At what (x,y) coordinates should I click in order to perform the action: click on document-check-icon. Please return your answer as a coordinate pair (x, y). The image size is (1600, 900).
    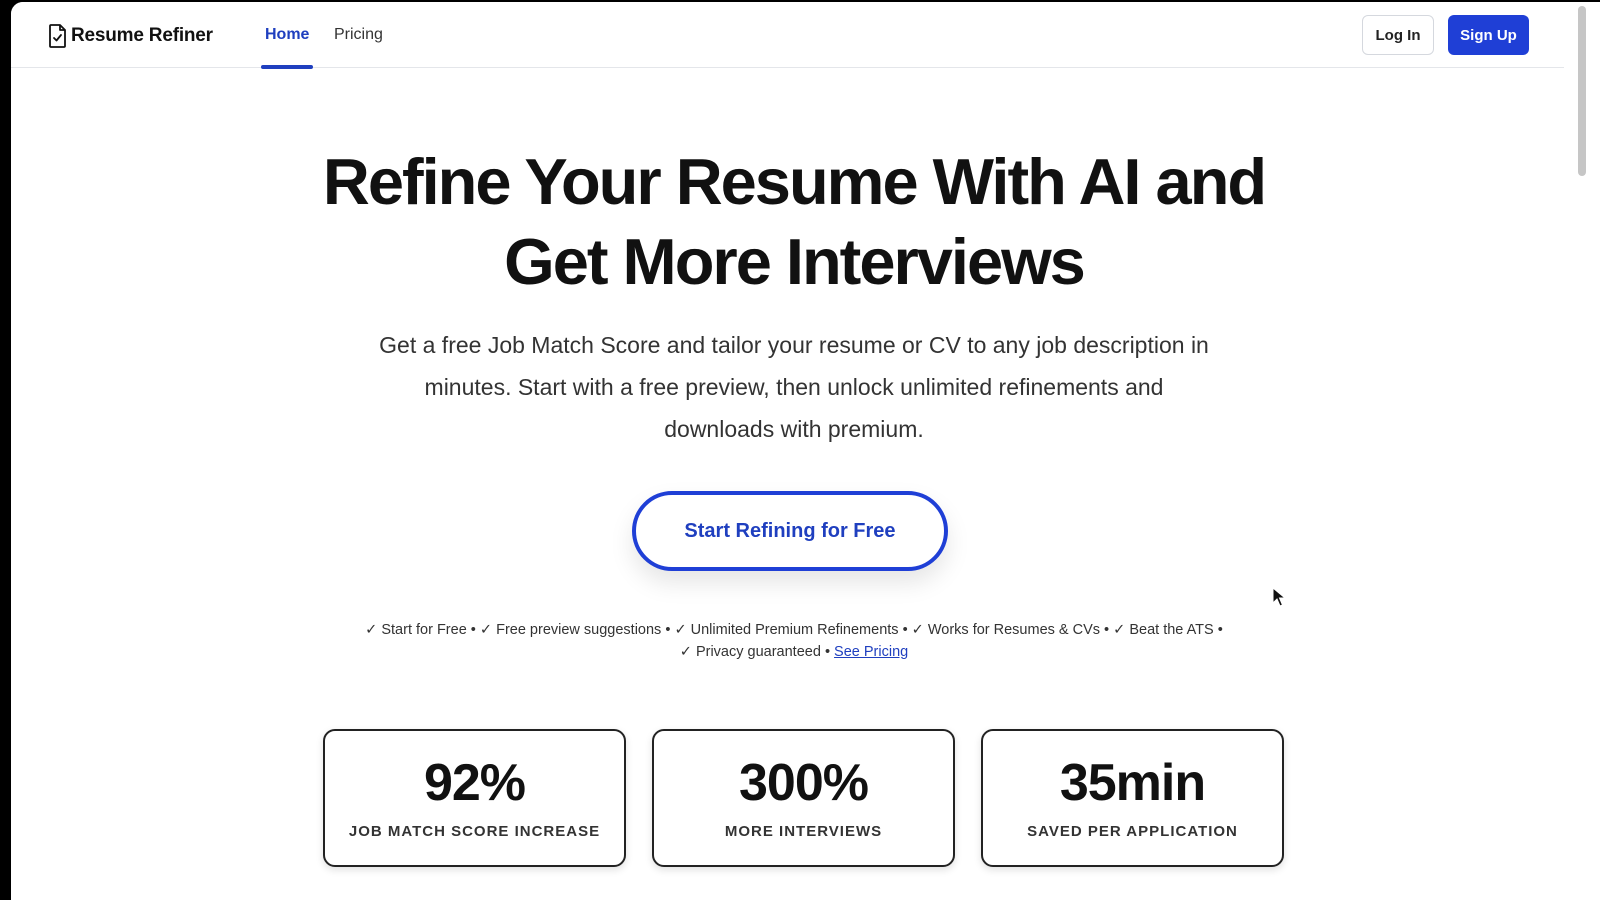
    Looking at the image, I should click on (57, 36).